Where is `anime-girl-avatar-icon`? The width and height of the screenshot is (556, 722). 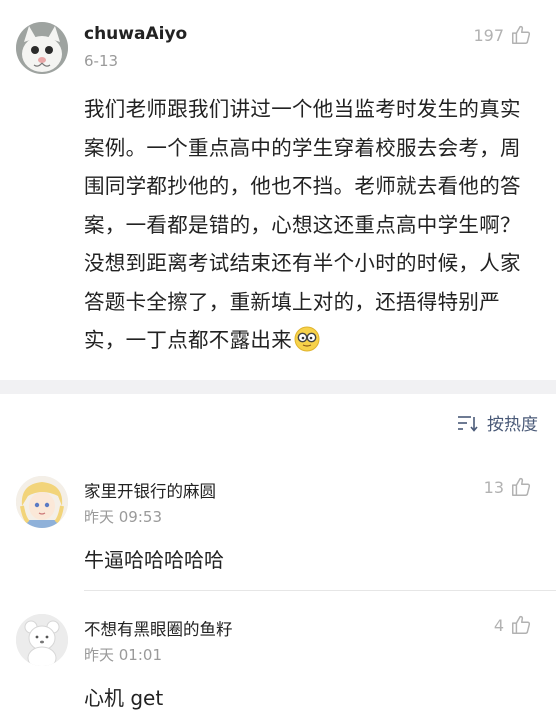 anime-girl-avatar-icon is located at coordinates (42, 502).